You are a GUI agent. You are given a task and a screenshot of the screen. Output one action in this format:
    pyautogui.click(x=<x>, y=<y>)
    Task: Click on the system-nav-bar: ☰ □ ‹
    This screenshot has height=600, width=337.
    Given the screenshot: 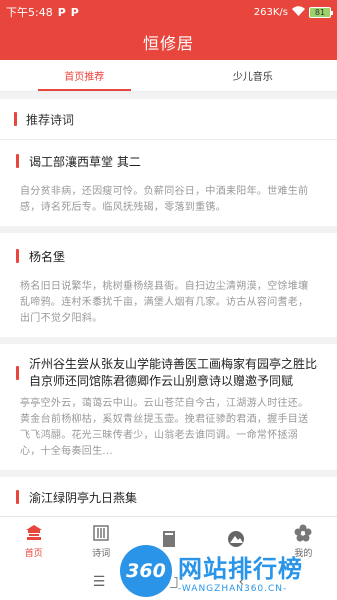 What is the action you would take?
    pyautogui.click(x=168, y=582)
    